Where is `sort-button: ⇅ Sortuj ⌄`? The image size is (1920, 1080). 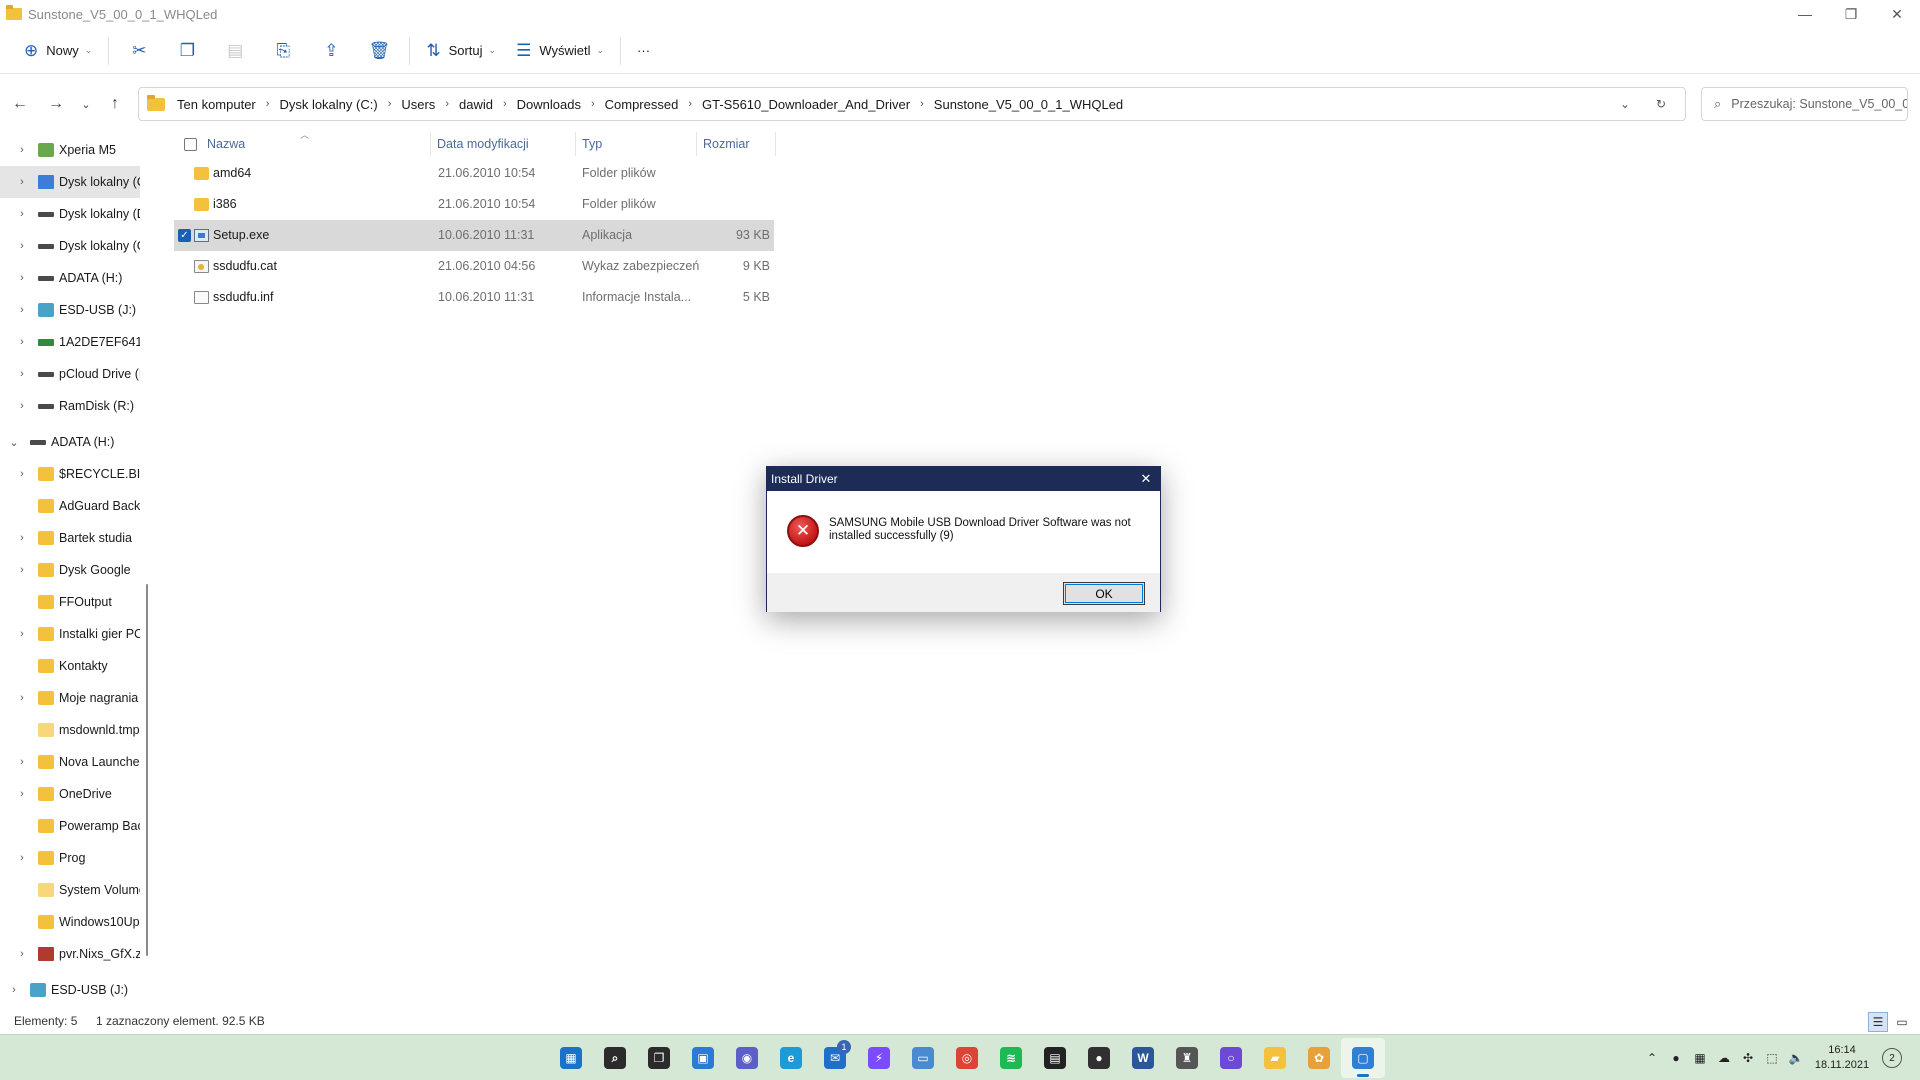
sort-button: ⇅ Sortuj ⌄ is located at coordinates (461, 51).